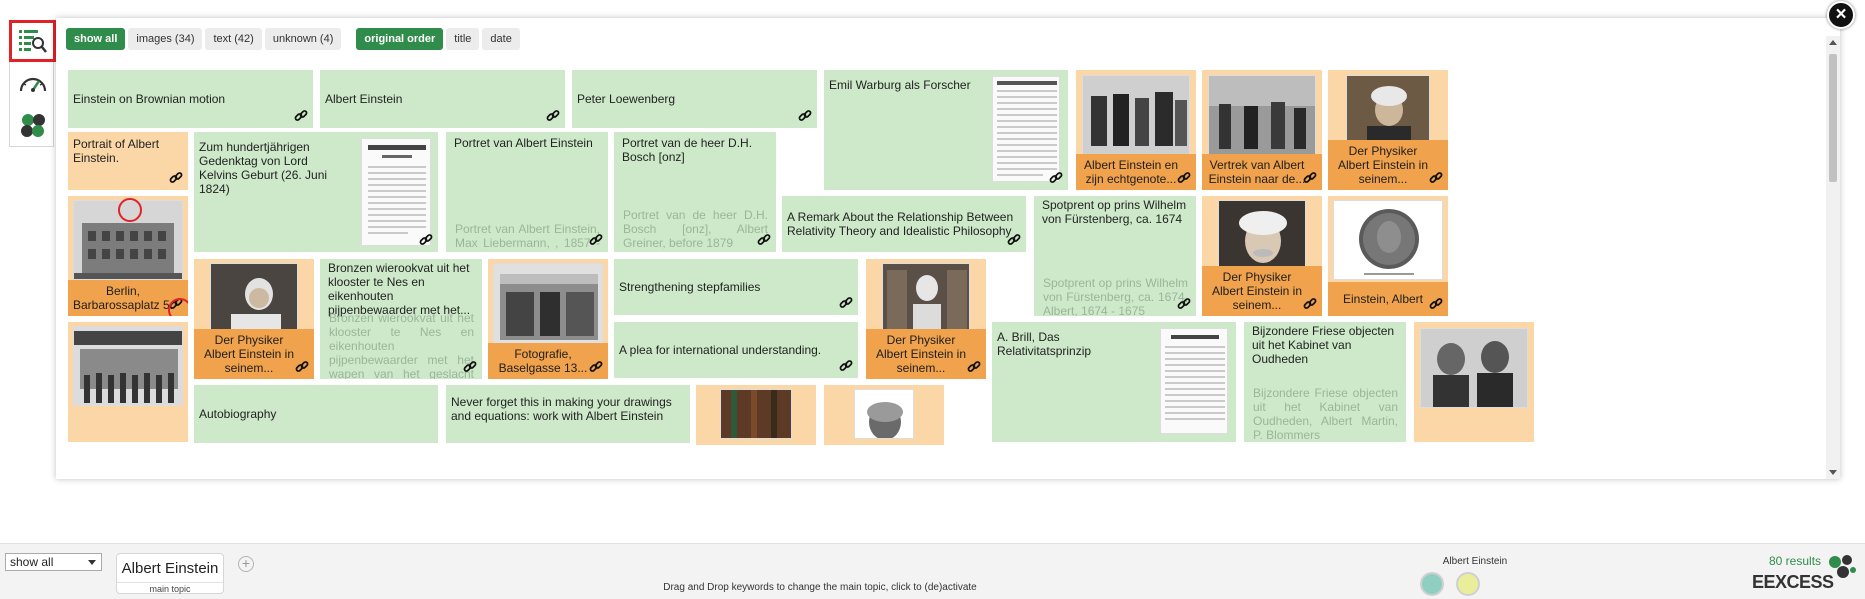  Describe the element at coordinates (736, 287) in the screenshot. I see `result-tile: Strengthening stepfamilies` at that location.